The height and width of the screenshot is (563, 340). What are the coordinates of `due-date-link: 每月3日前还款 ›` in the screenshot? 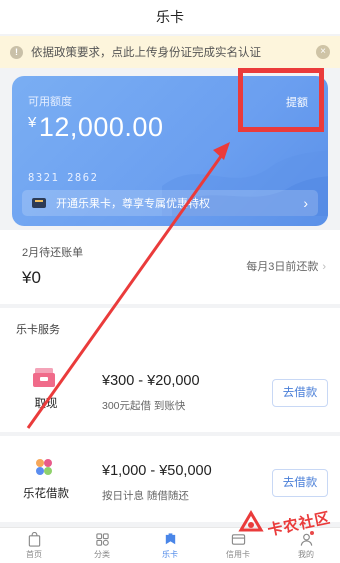 It's located at (286, 266).